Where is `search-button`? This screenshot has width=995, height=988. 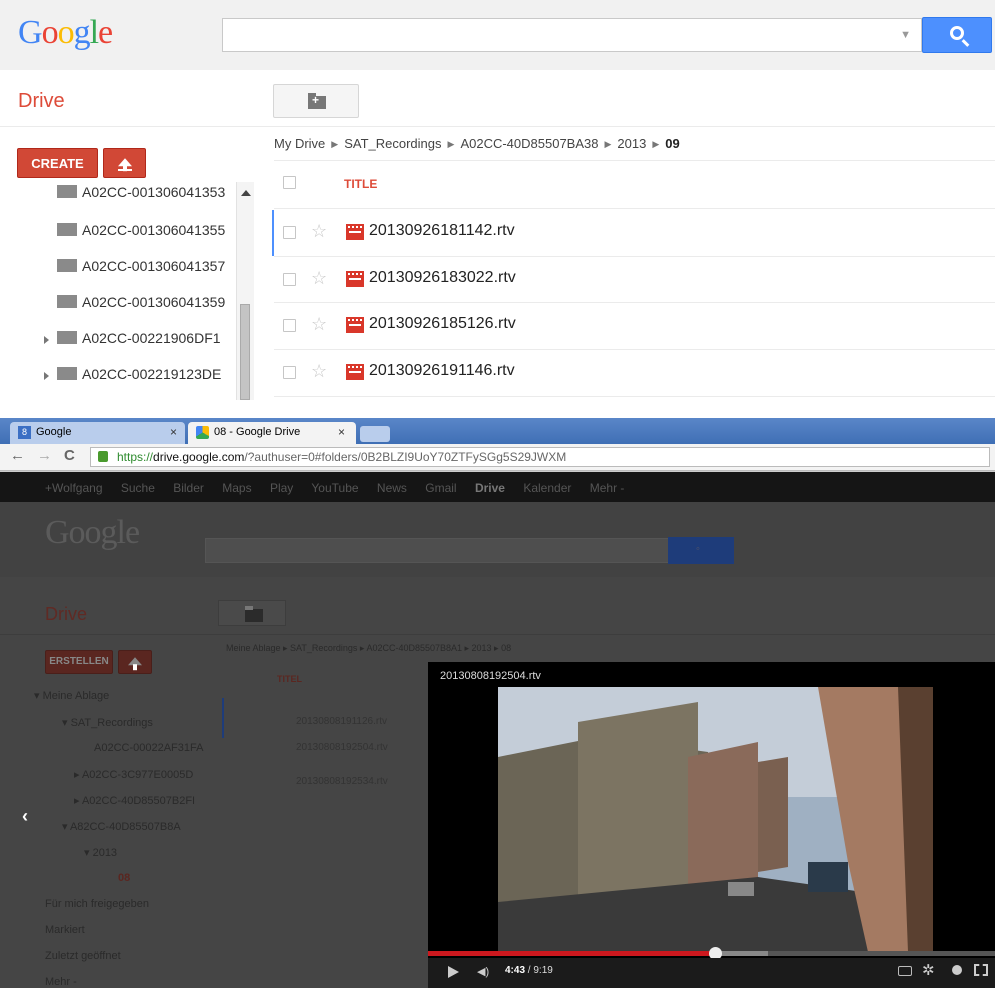 search-button is located at coordinates (957, 35).